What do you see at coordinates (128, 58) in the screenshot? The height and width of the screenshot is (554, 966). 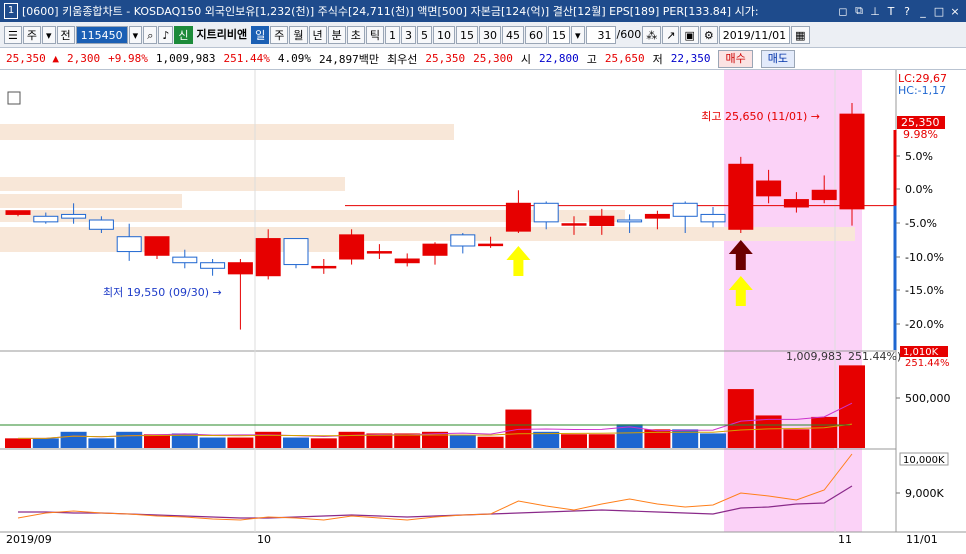 I see `change-percent: +9.98%` at bounding box center [128, 58].